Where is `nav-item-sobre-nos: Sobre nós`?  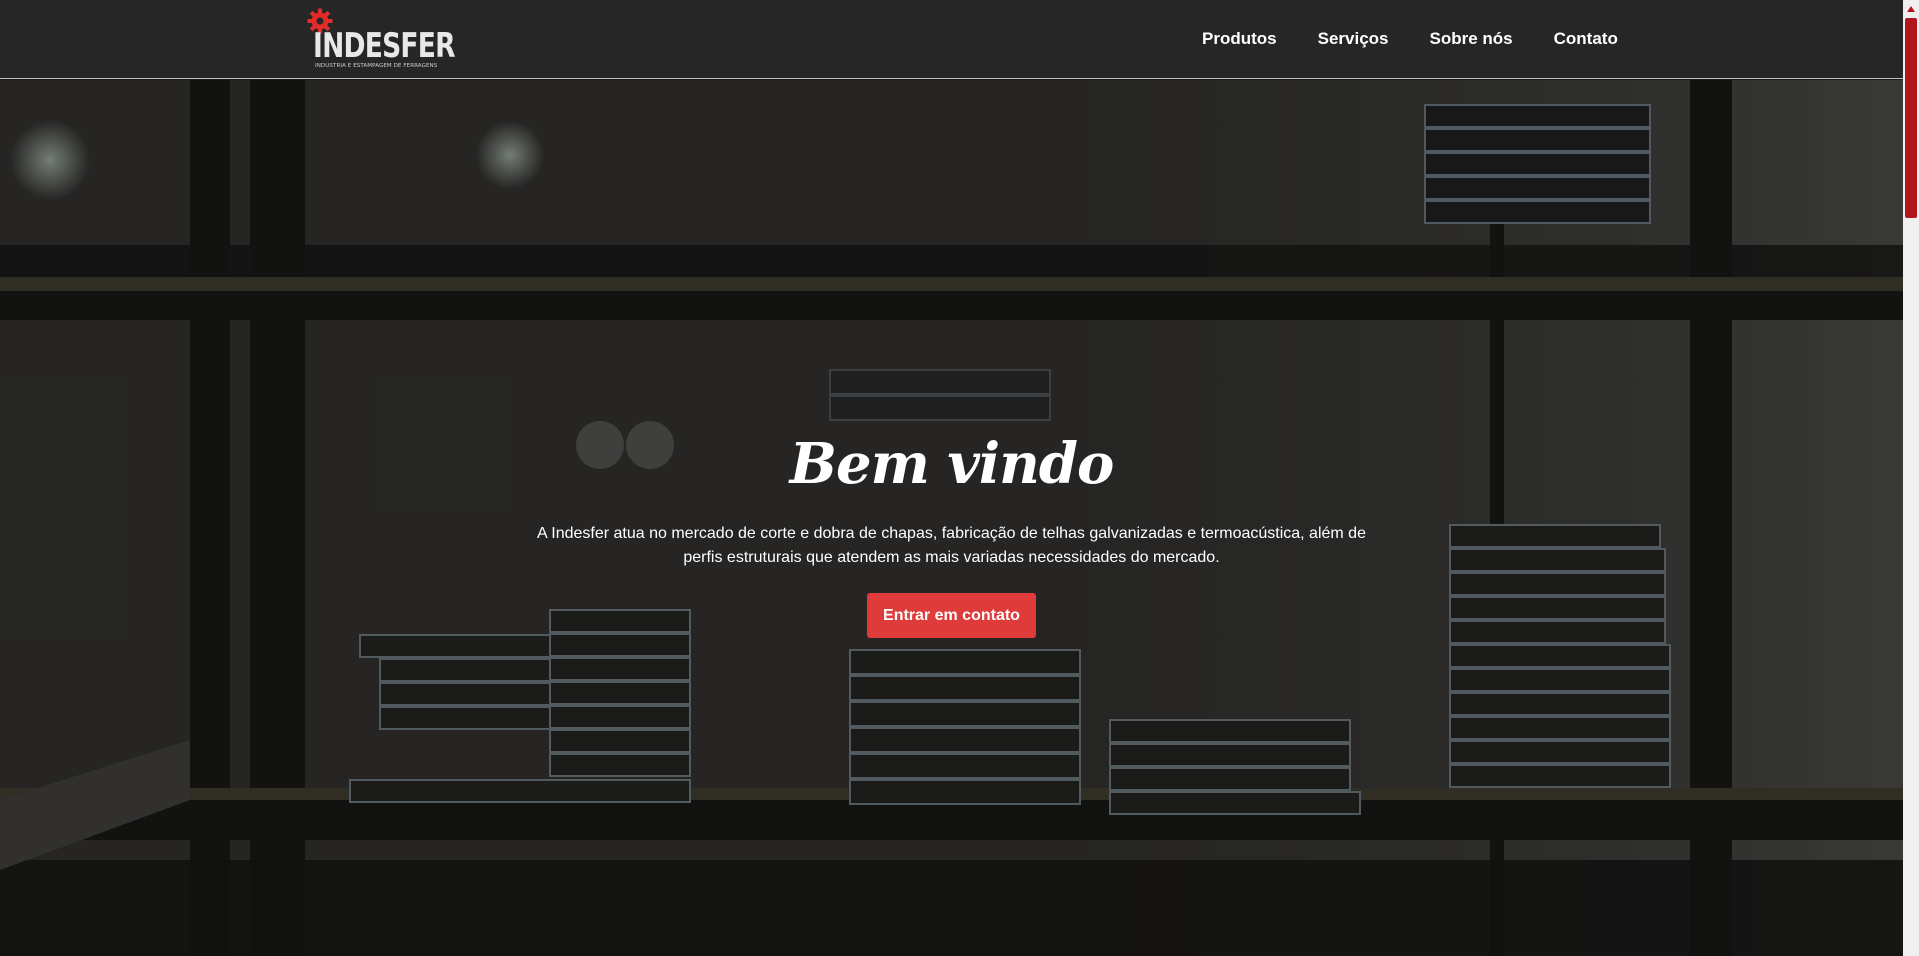 nav-item-sobre-nos: Sobre nós is located at coordinates (1471, 39).